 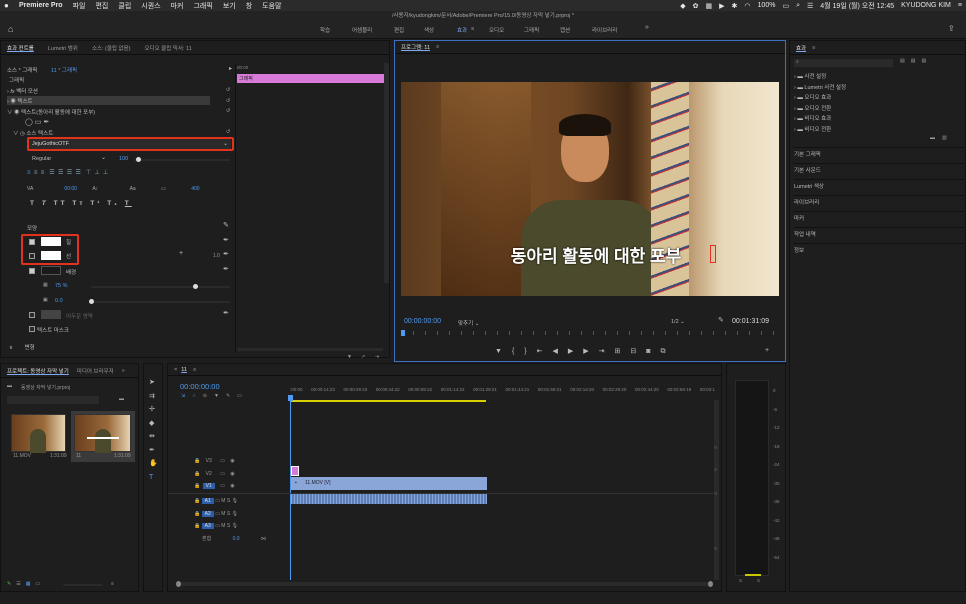 What do you see at coordinates (389, 483) in the screenshot?
I see `video-clip-v1: ▪ 11.MOV [V]` at bounding box center [389, 483].